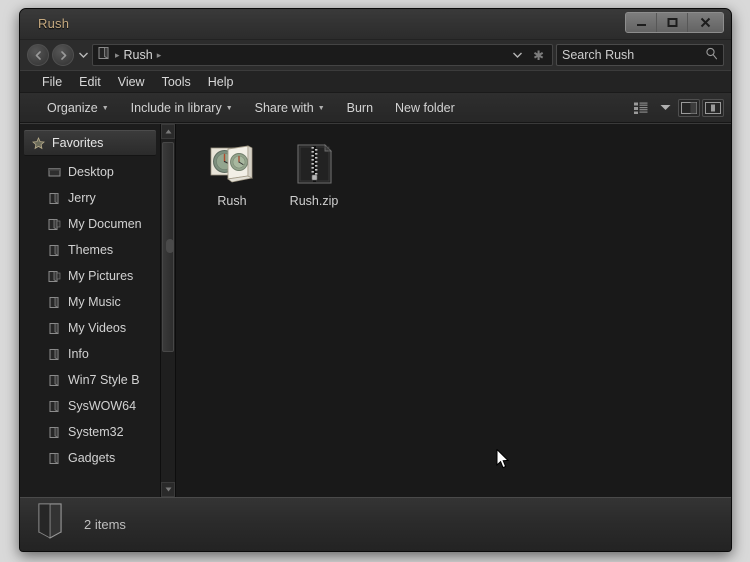 The height and width of the screenshot is (562, 750). I want to click on sidebar-item-label: Win7 Style B, so click(104, 380).